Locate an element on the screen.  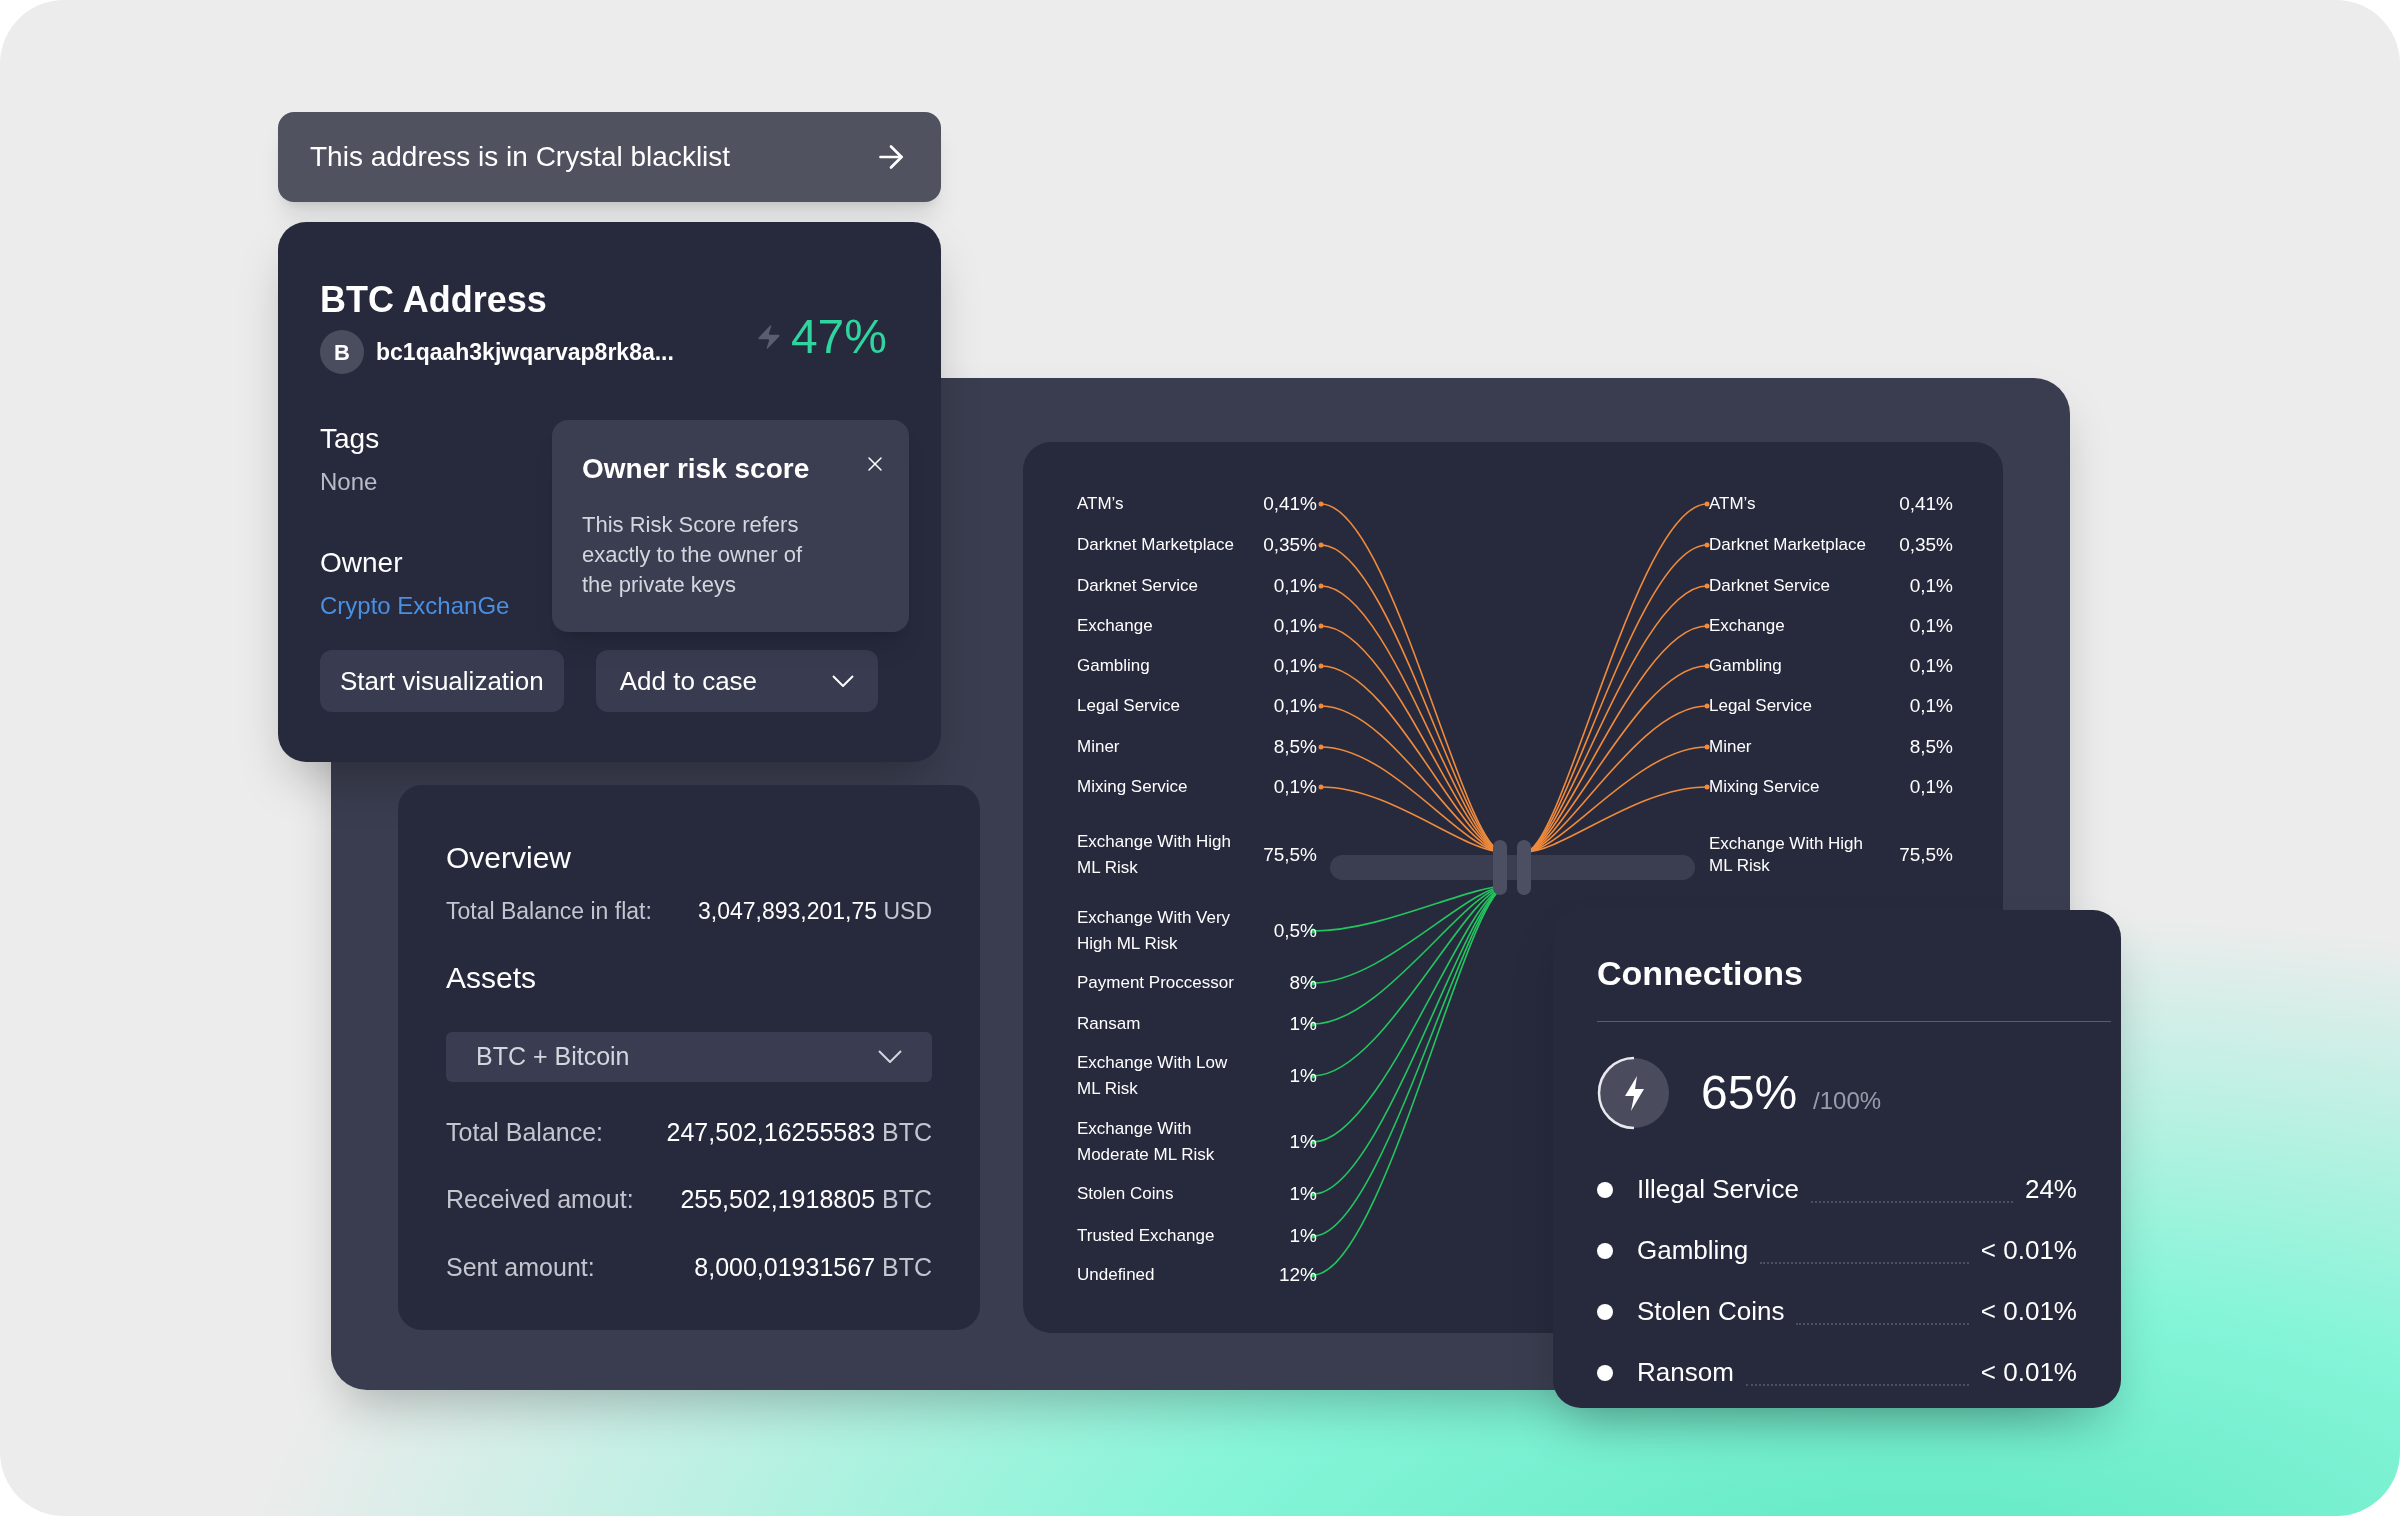
assets-title: Assets is located at coordinates (492, 977).